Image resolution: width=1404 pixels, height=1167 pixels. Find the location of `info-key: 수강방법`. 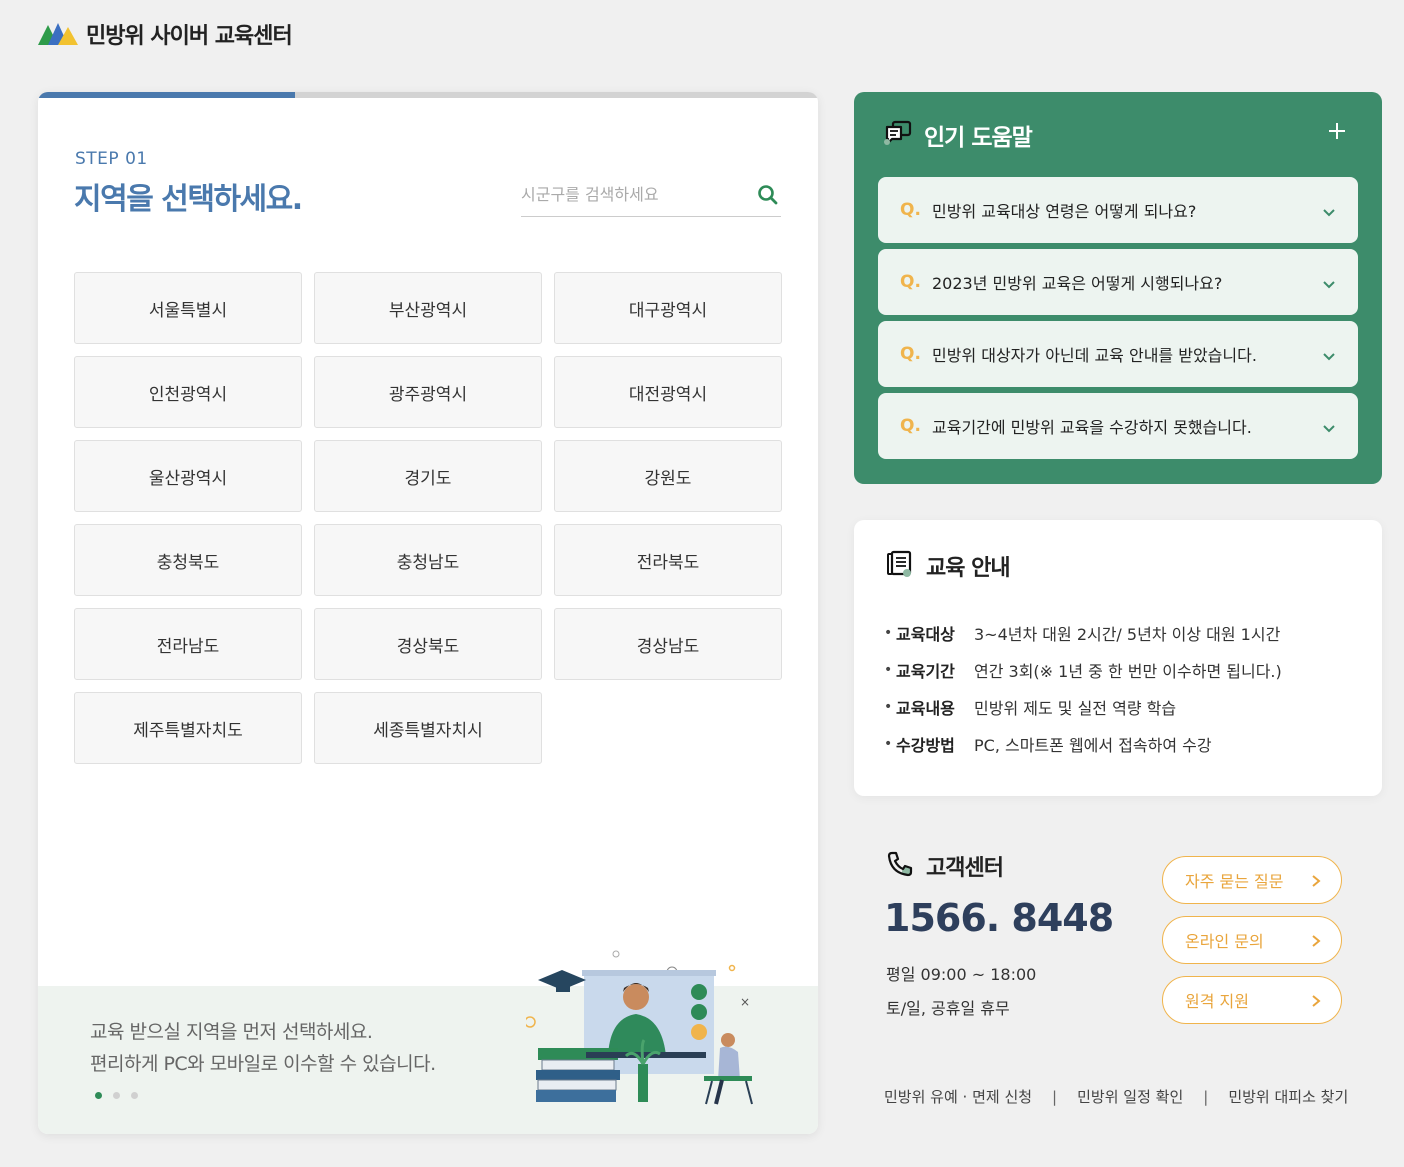

info-key: 수강방법 is located at coordinates (925, 745).